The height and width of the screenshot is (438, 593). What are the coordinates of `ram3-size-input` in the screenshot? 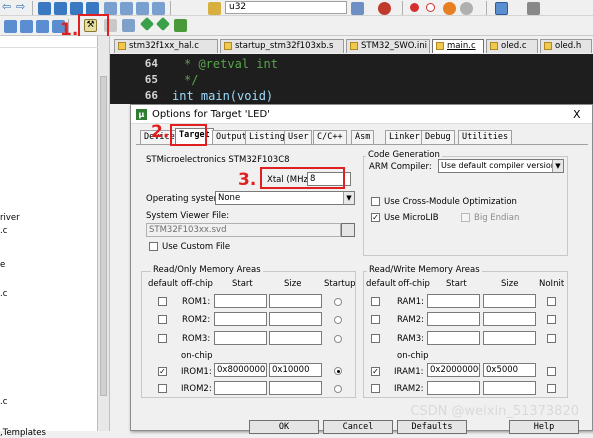 It's located at (509, 338).